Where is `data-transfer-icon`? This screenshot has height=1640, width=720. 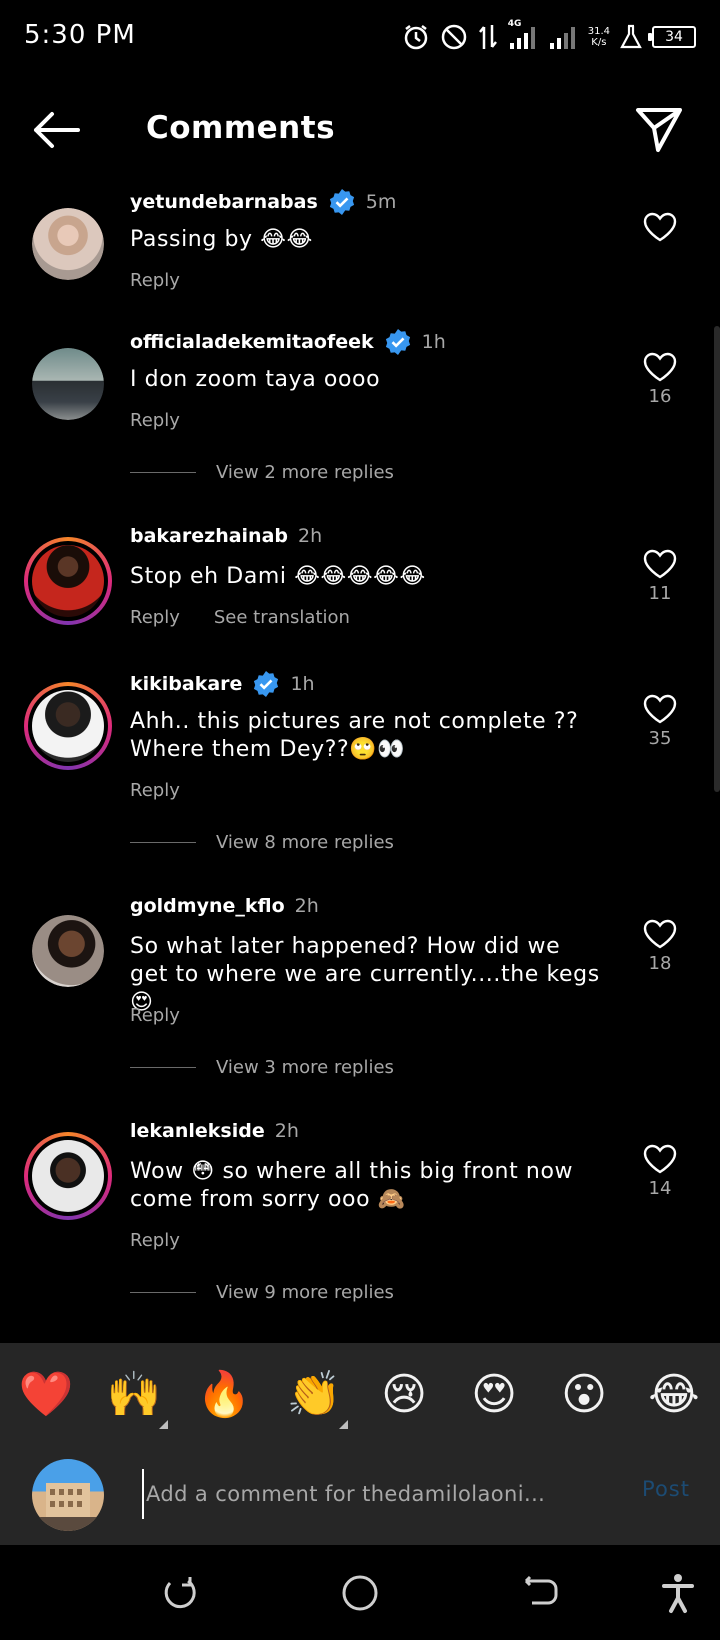 data-transfer-icon is located at coordinates (487, 37).